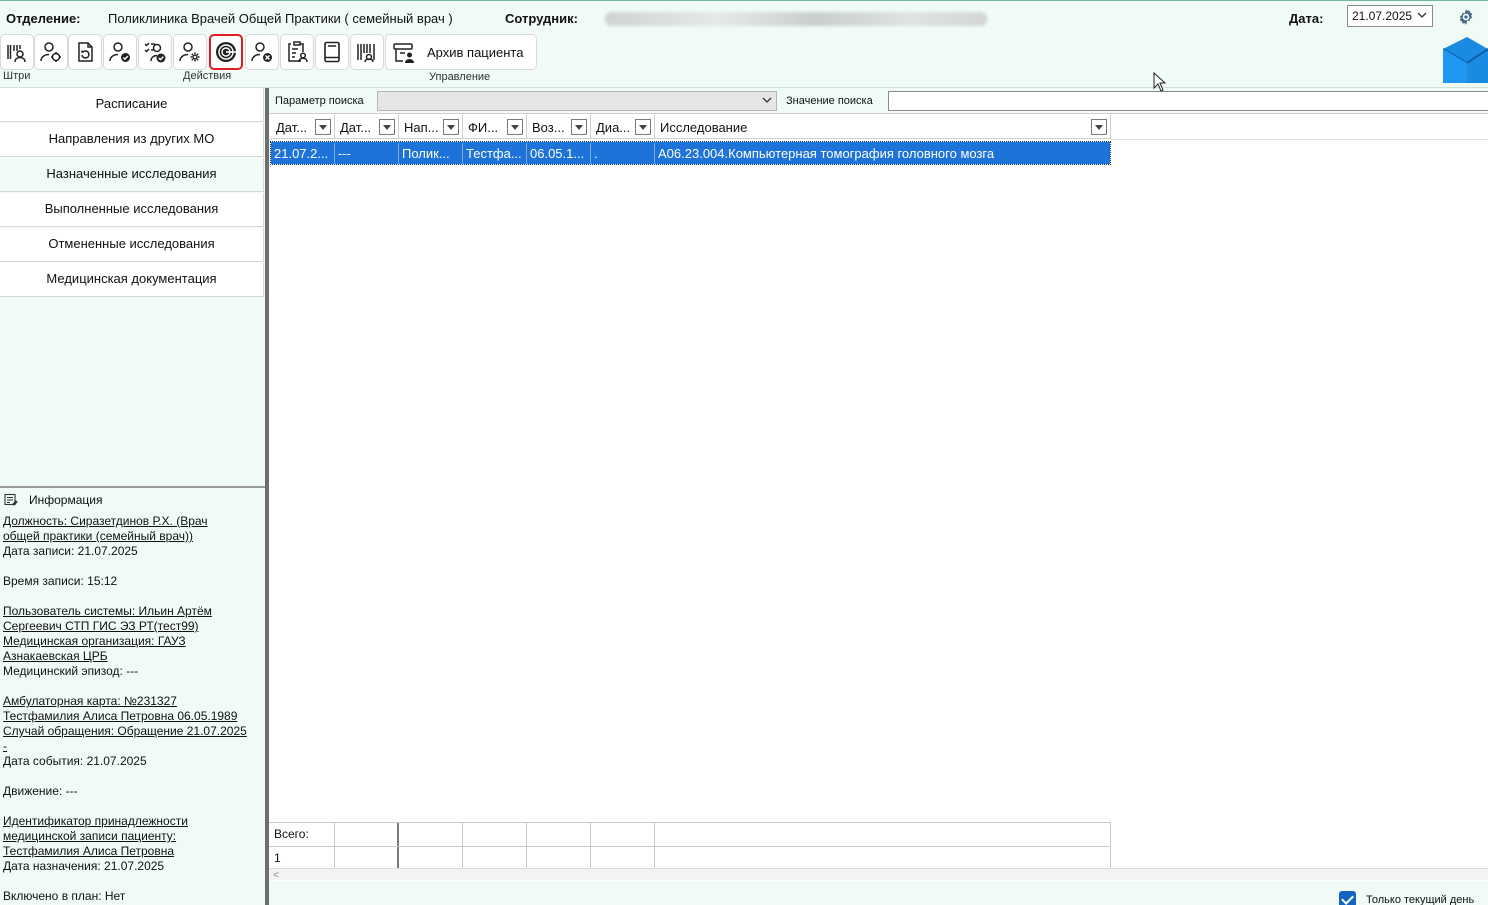  What do you see at coordinates (98, 536) in the screenshot?
I see `info-line: общей практики (семейный врач))` at bounding box center [98, 536].